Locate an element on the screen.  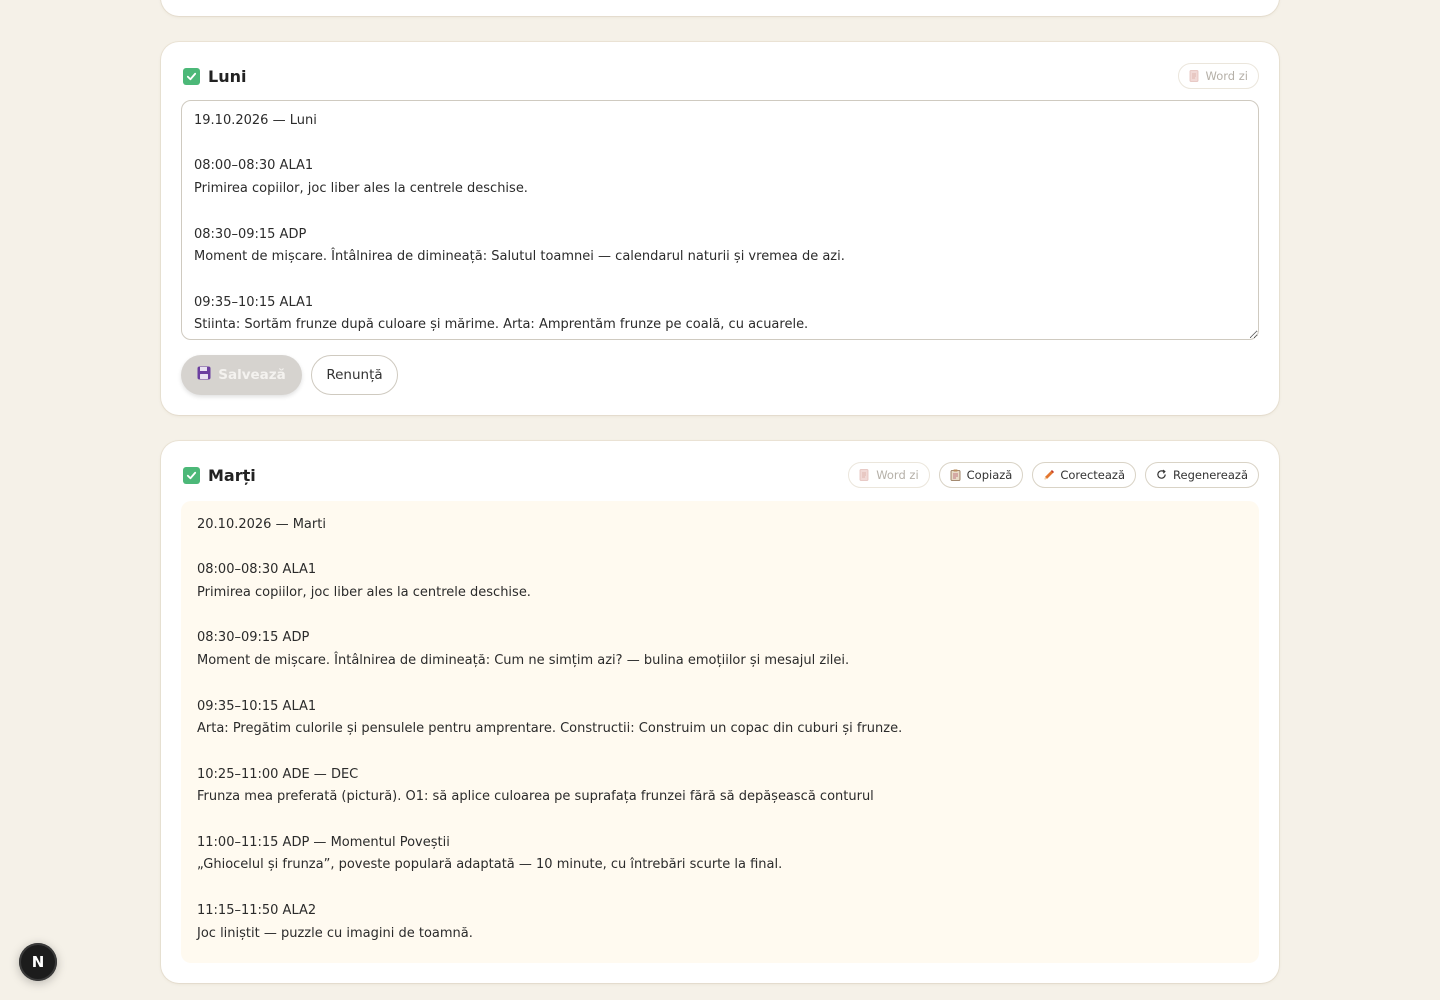
correct-button: Corectează is located at coordinates (1084, 475).